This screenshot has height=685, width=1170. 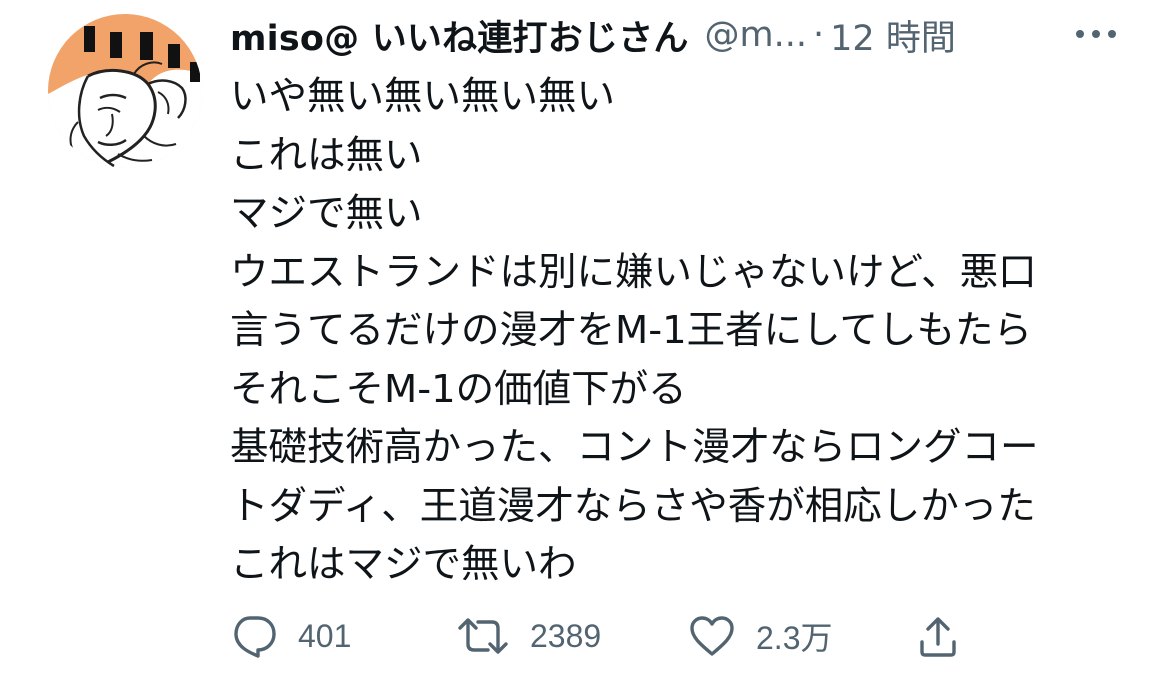 I want to click on avatar-manga-portrait, so click(x=125, y=91).